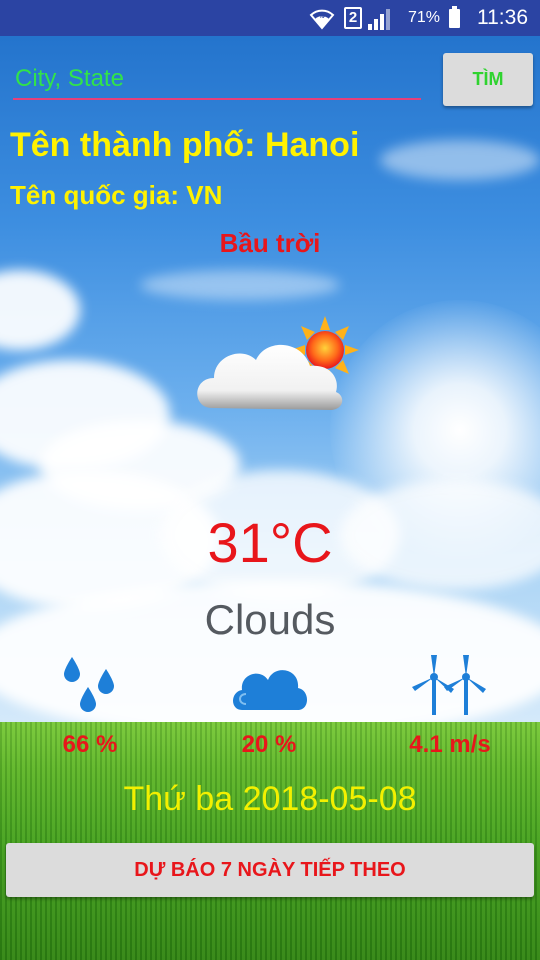 The image size is (540, 960). Describe the element at coordinates (353, 18) in the screenshot. I see `sim-icon: 2` at that location.